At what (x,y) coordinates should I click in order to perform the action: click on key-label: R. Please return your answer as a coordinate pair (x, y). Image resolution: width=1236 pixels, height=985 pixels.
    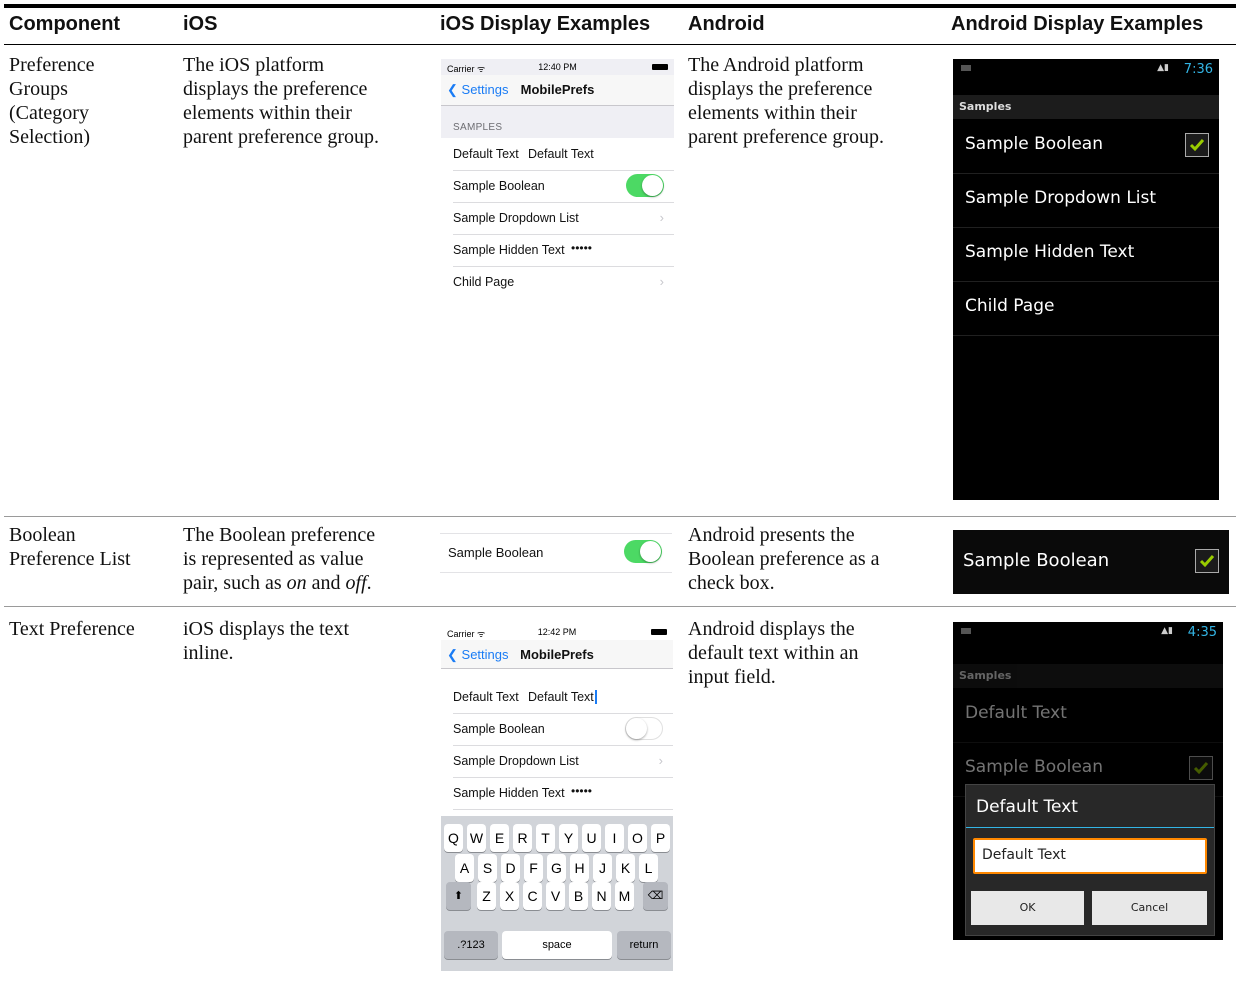
    Looking at the image, I should click on (522, 838).